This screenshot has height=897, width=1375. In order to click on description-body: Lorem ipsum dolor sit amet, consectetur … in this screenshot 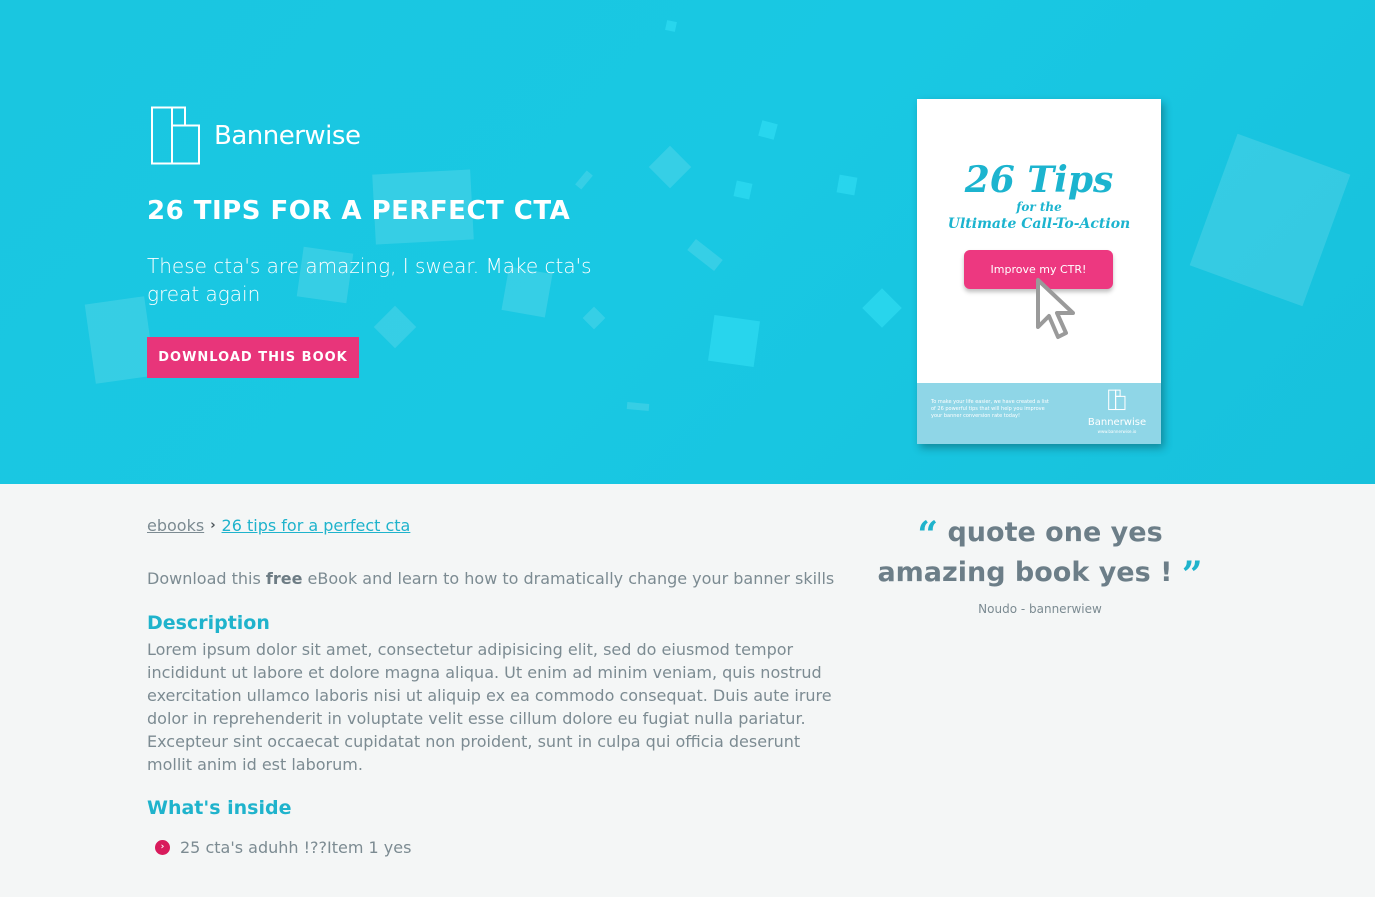, I will do `click(489, 707)`.